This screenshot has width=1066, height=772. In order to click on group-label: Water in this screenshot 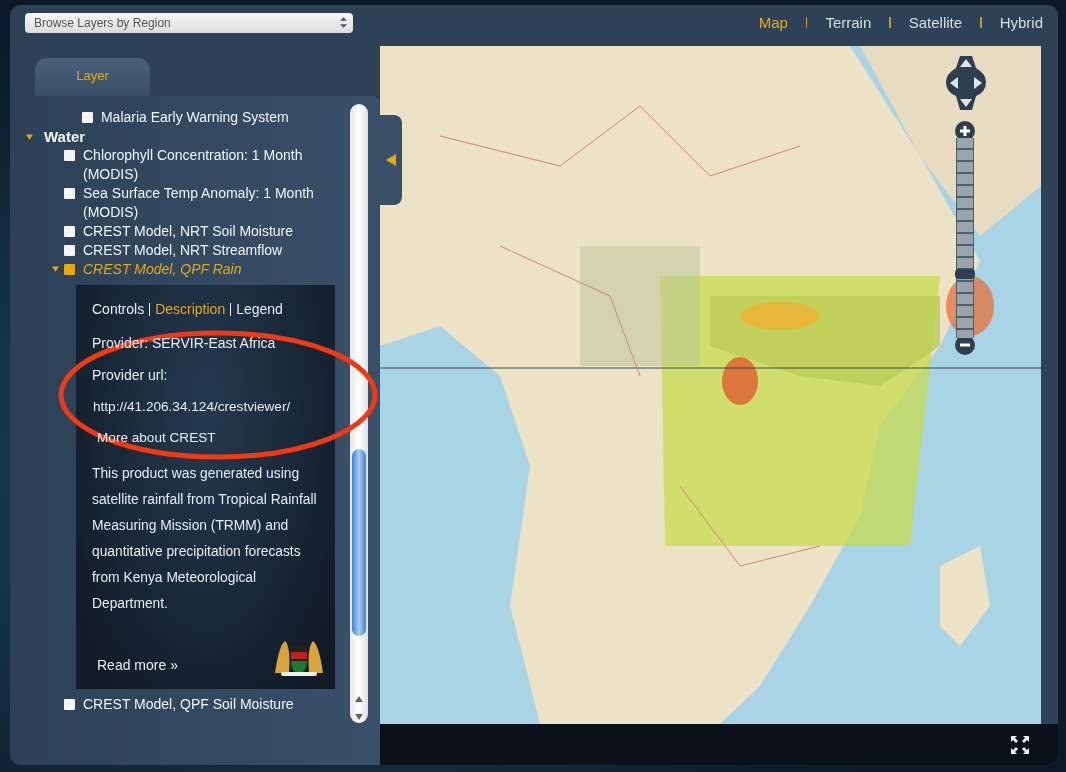, I will do `click(65, 136)`.